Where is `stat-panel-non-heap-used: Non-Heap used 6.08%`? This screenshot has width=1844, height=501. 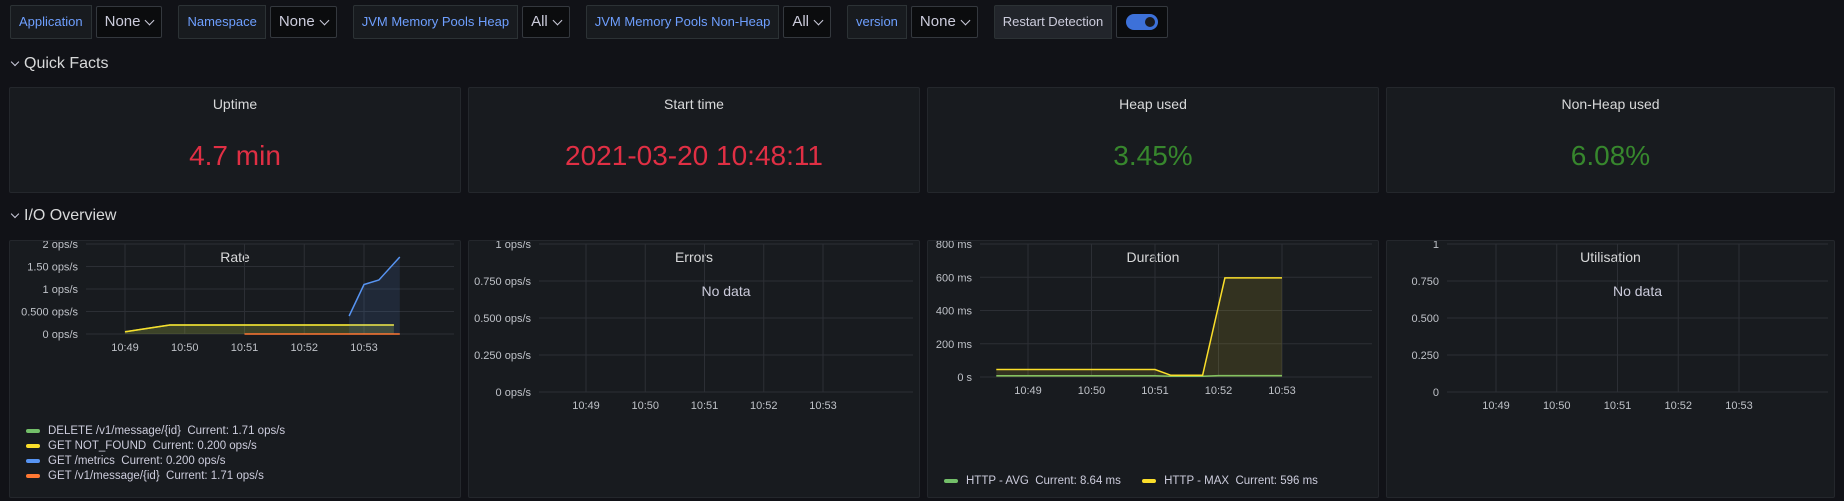
stat-panel-non-heap-used: Non-Heap used 6.08% is located at coordinates (1610, 140).